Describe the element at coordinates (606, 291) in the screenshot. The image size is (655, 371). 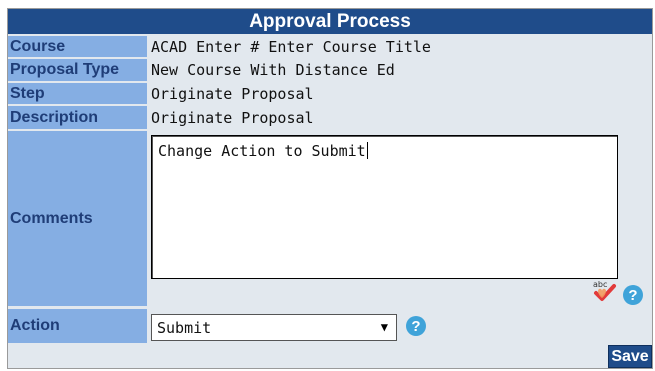
I see `spellcheck-icon: abc` at that location.